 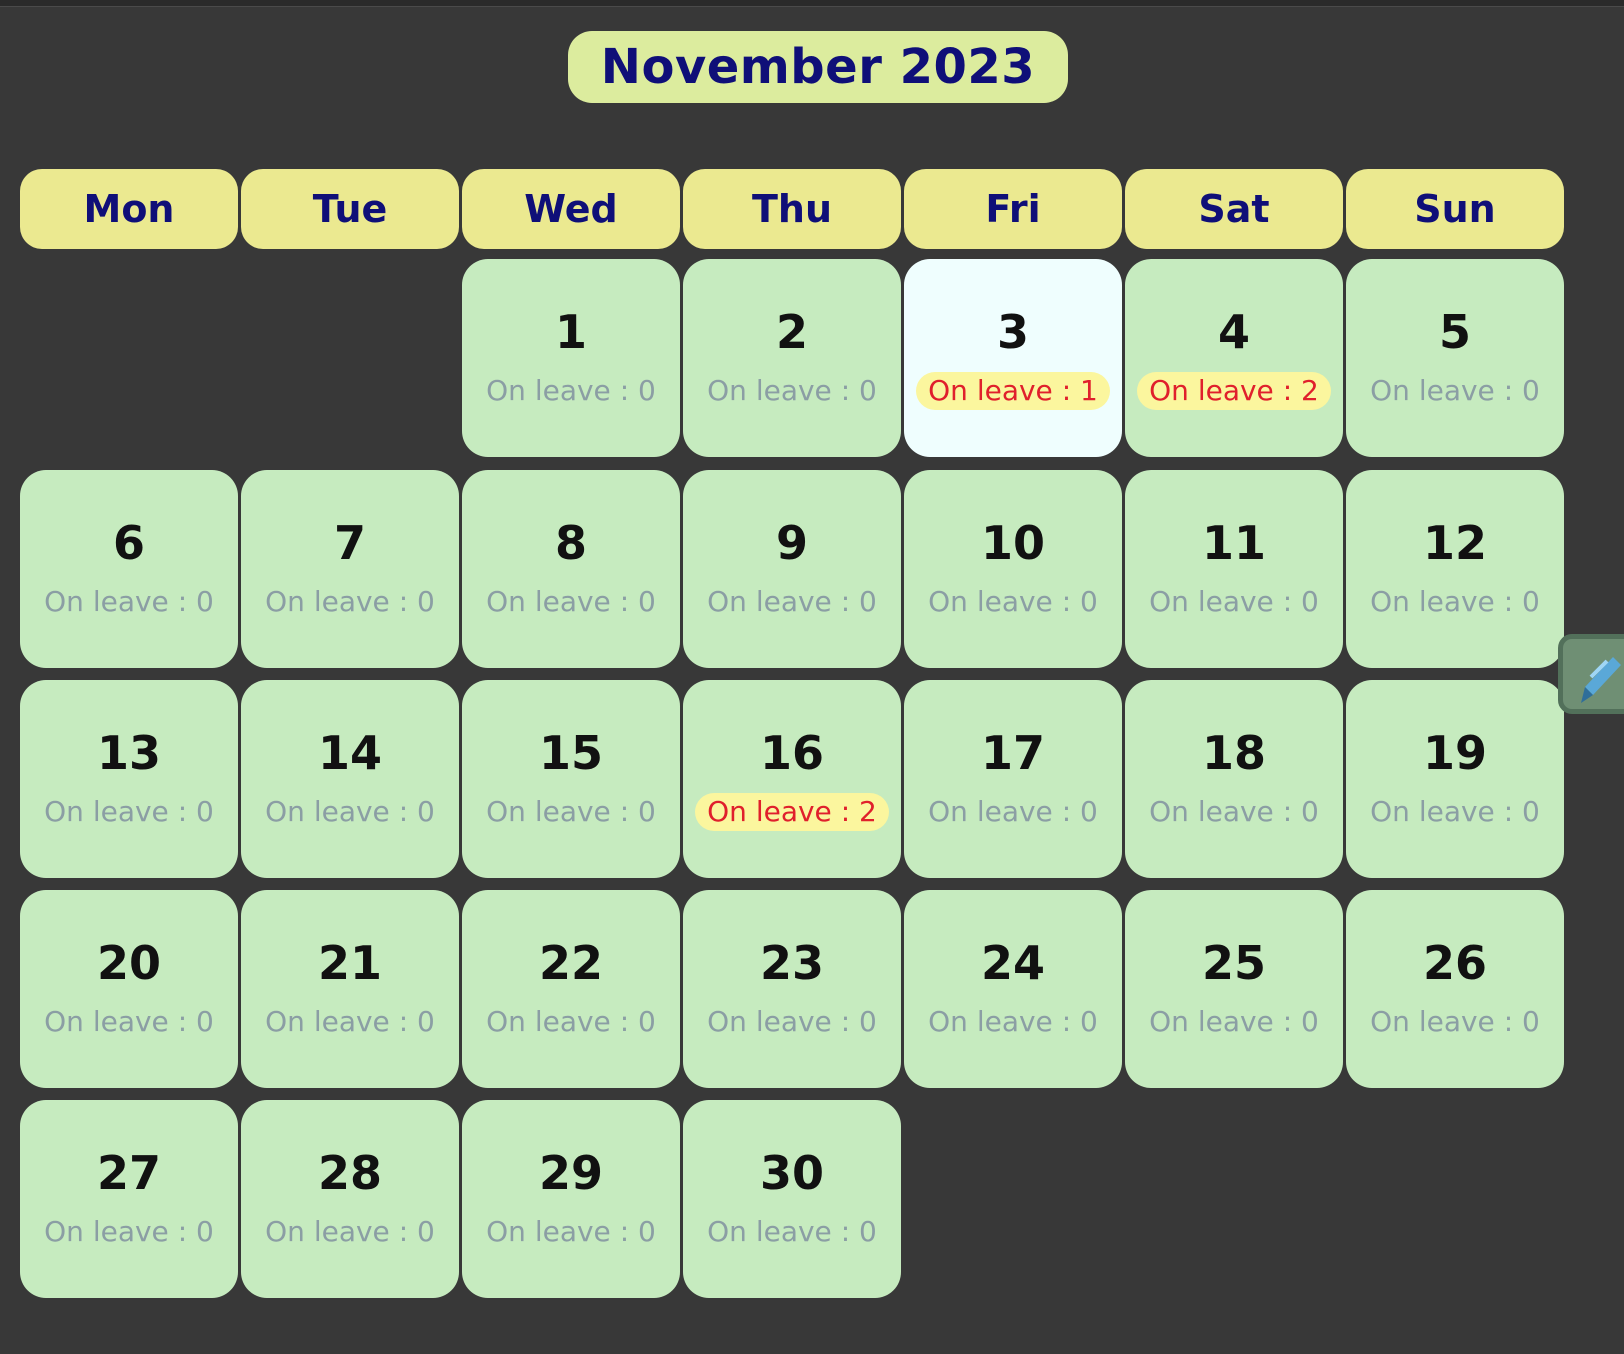 I want to click on day-number: 24, so click(x=1012, y=963).